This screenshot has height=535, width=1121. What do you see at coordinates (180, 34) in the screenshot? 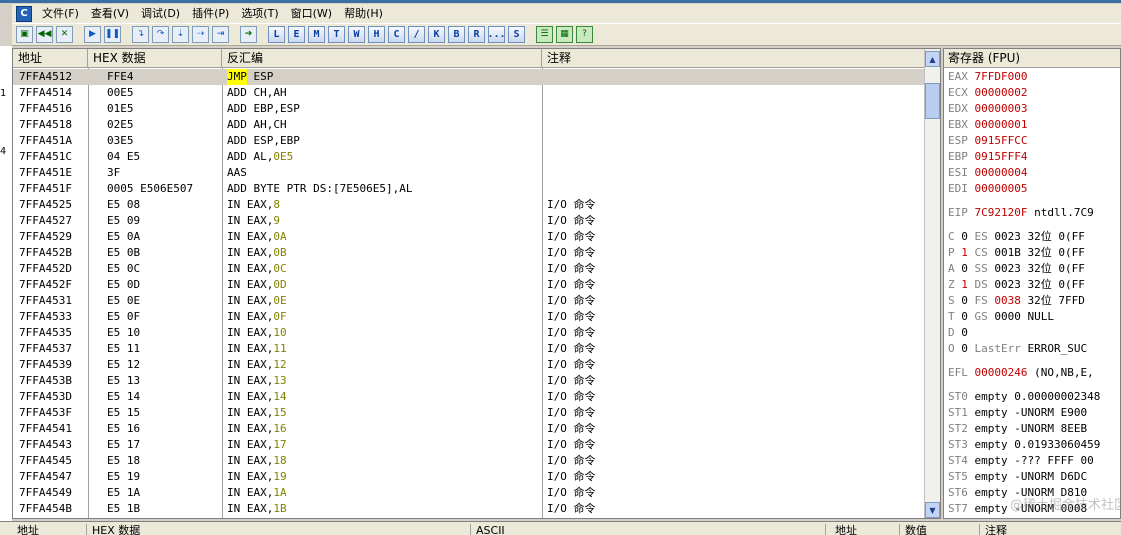
I see `trace-into-icon: ⇣` at bounding box center [180, 34].